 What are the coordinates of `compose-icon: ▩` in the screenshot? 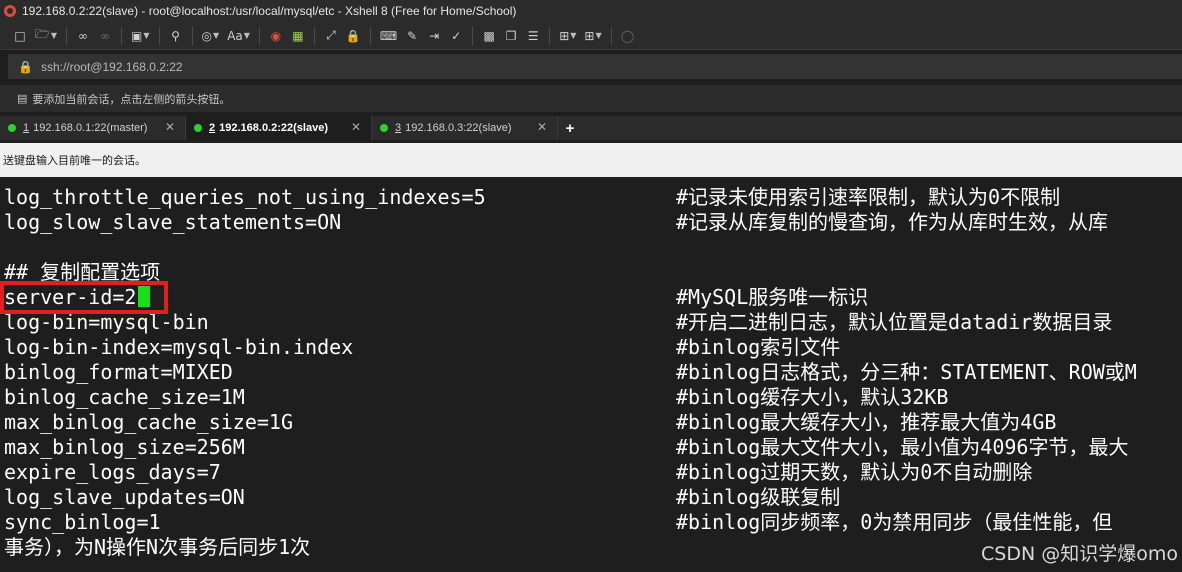 It's located at (489, 36).